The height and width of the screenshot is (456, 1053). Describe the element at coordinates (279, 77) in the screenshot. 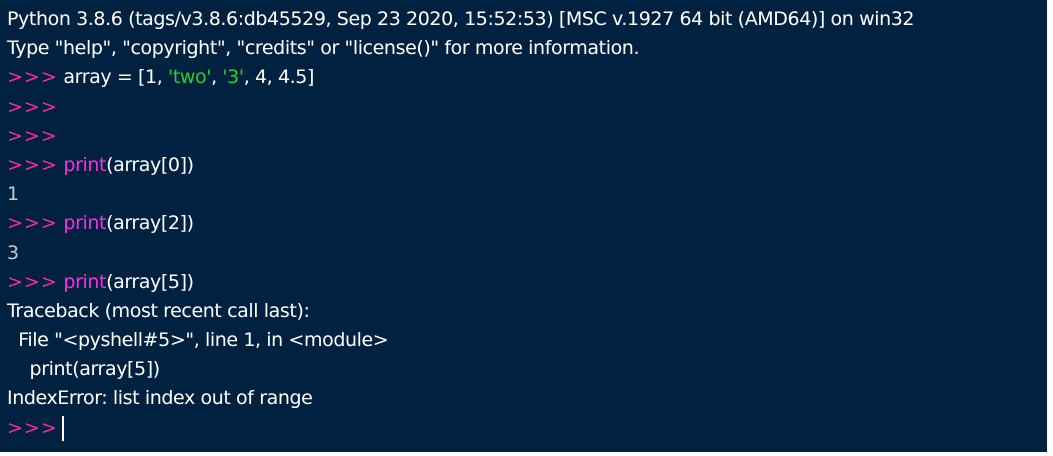

I see `code-text: , 4, 4.5]` at that location.